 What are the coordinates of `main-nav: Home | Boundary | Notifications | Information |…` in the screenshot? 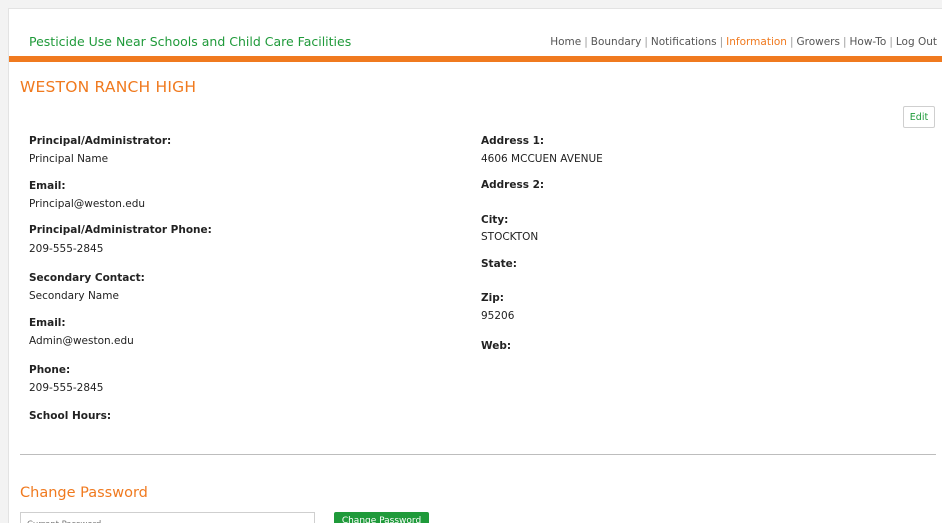 It's located at (743, 42).